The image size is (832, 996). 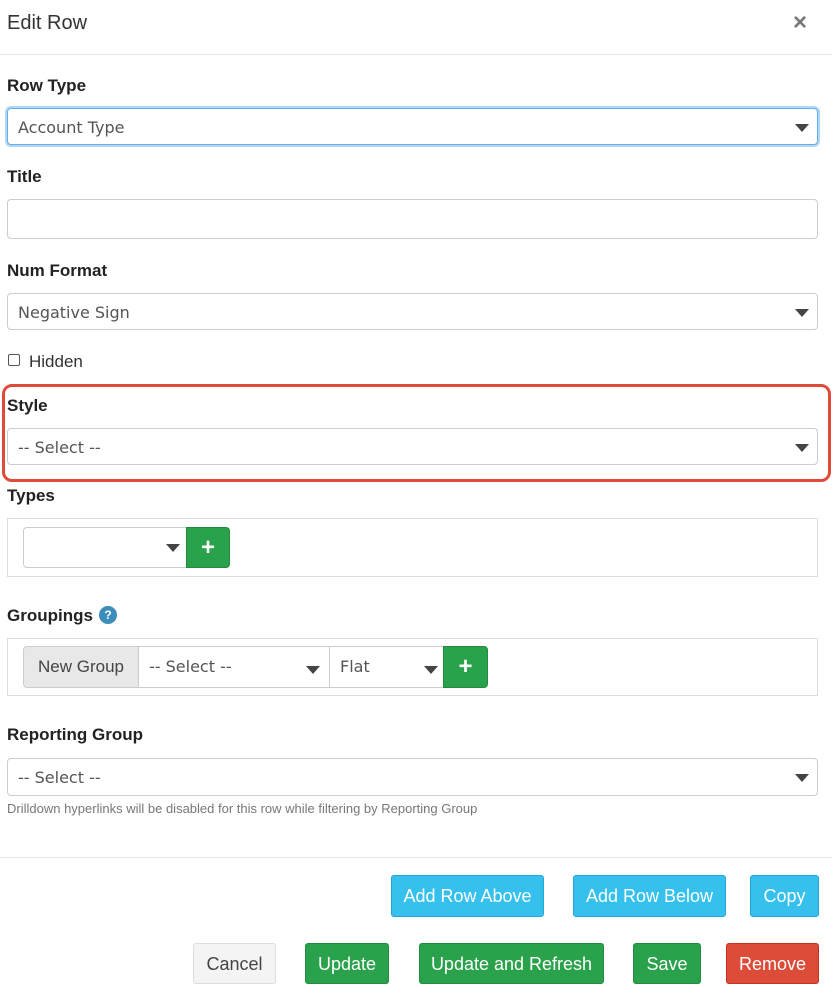 I want to click on types-label: Types, so click(x=31, y=495).